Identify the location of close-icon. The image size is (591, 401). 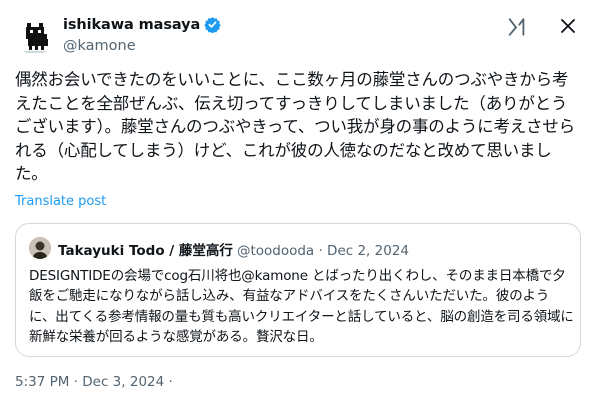
(568, 26).